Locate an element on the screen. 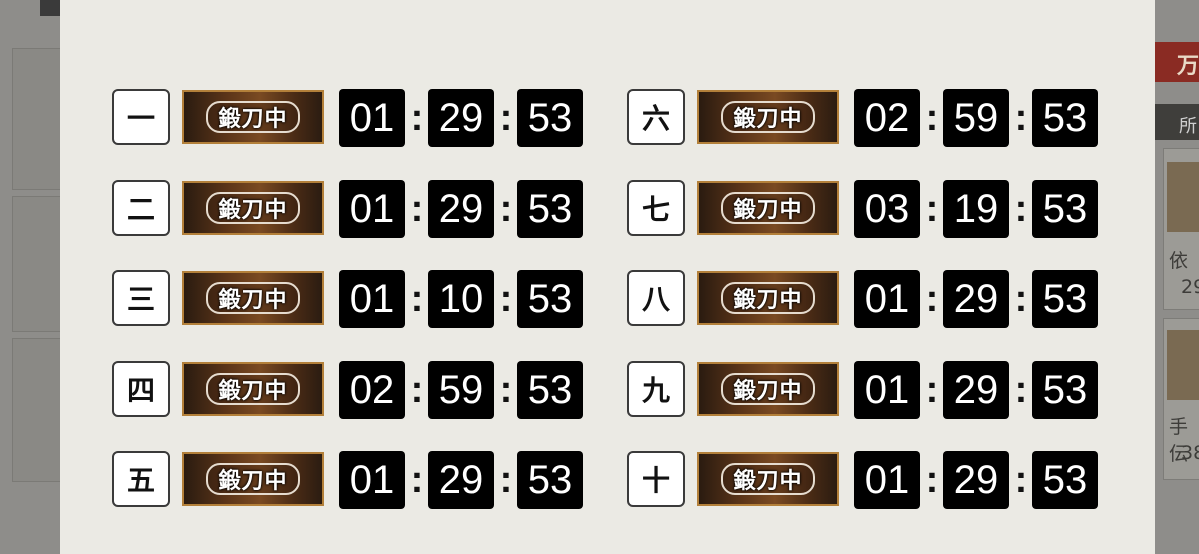 This screenshot has height=554, width=1199. slot-number: 九 is located at coordinates (656, 389).